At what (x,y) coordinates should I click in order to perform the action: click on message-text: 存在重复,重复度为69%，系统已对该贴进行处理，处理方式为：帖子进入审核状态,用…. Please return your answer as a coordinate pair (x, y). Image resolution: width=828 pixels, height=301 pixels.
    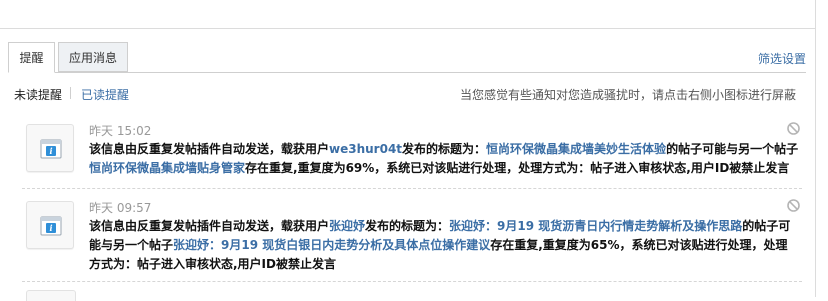
    Looking at the image, I should click on (517, 168).